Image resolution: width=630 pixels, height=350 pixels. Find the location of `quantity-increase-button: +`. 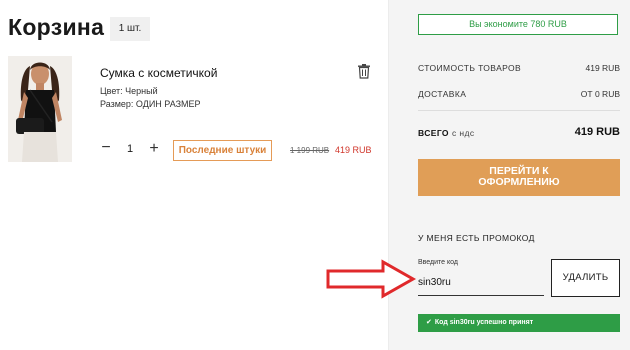

quantity-increase-button: + is located at coordinates (154, 149).